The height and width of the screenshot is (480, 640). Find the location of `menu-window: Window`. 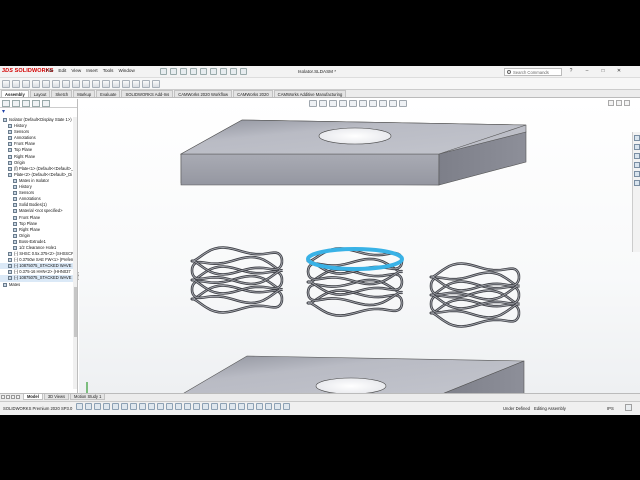

menu-window: Window is located at coordinates (126, 70).